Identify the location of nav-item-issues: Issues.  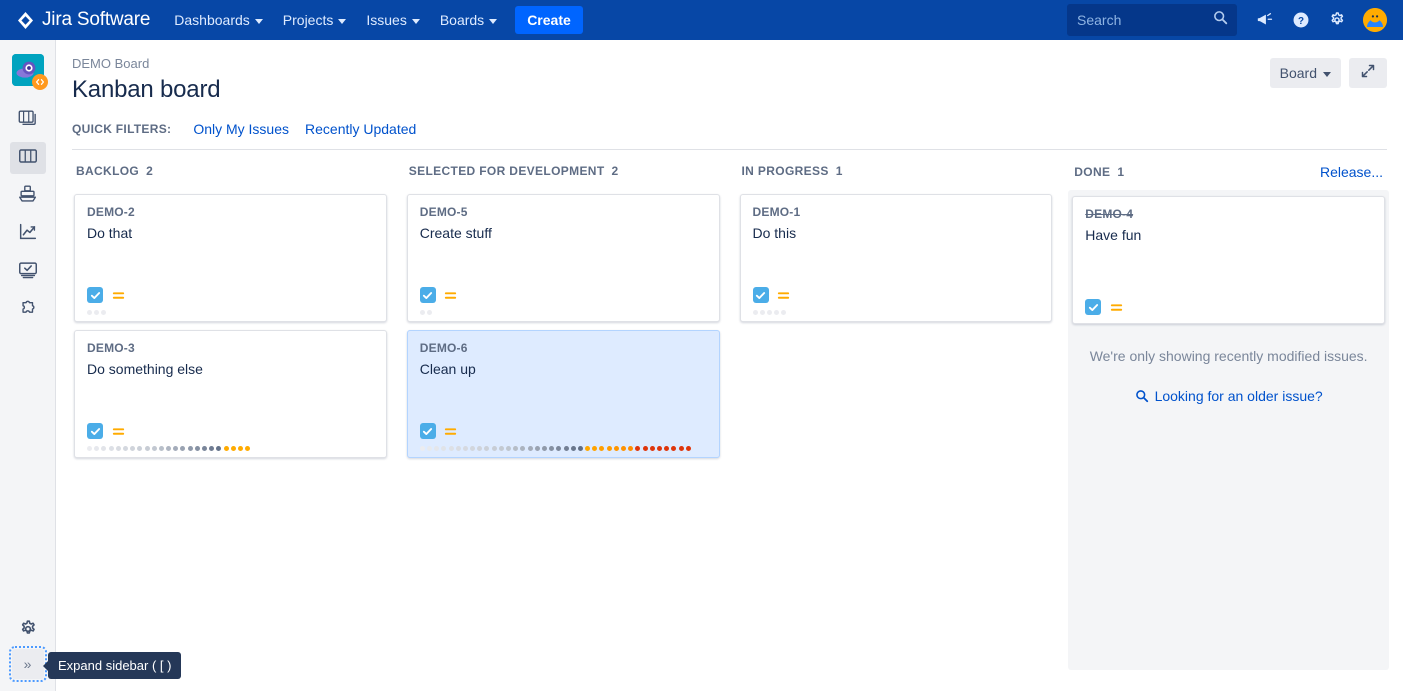
(392, 20).